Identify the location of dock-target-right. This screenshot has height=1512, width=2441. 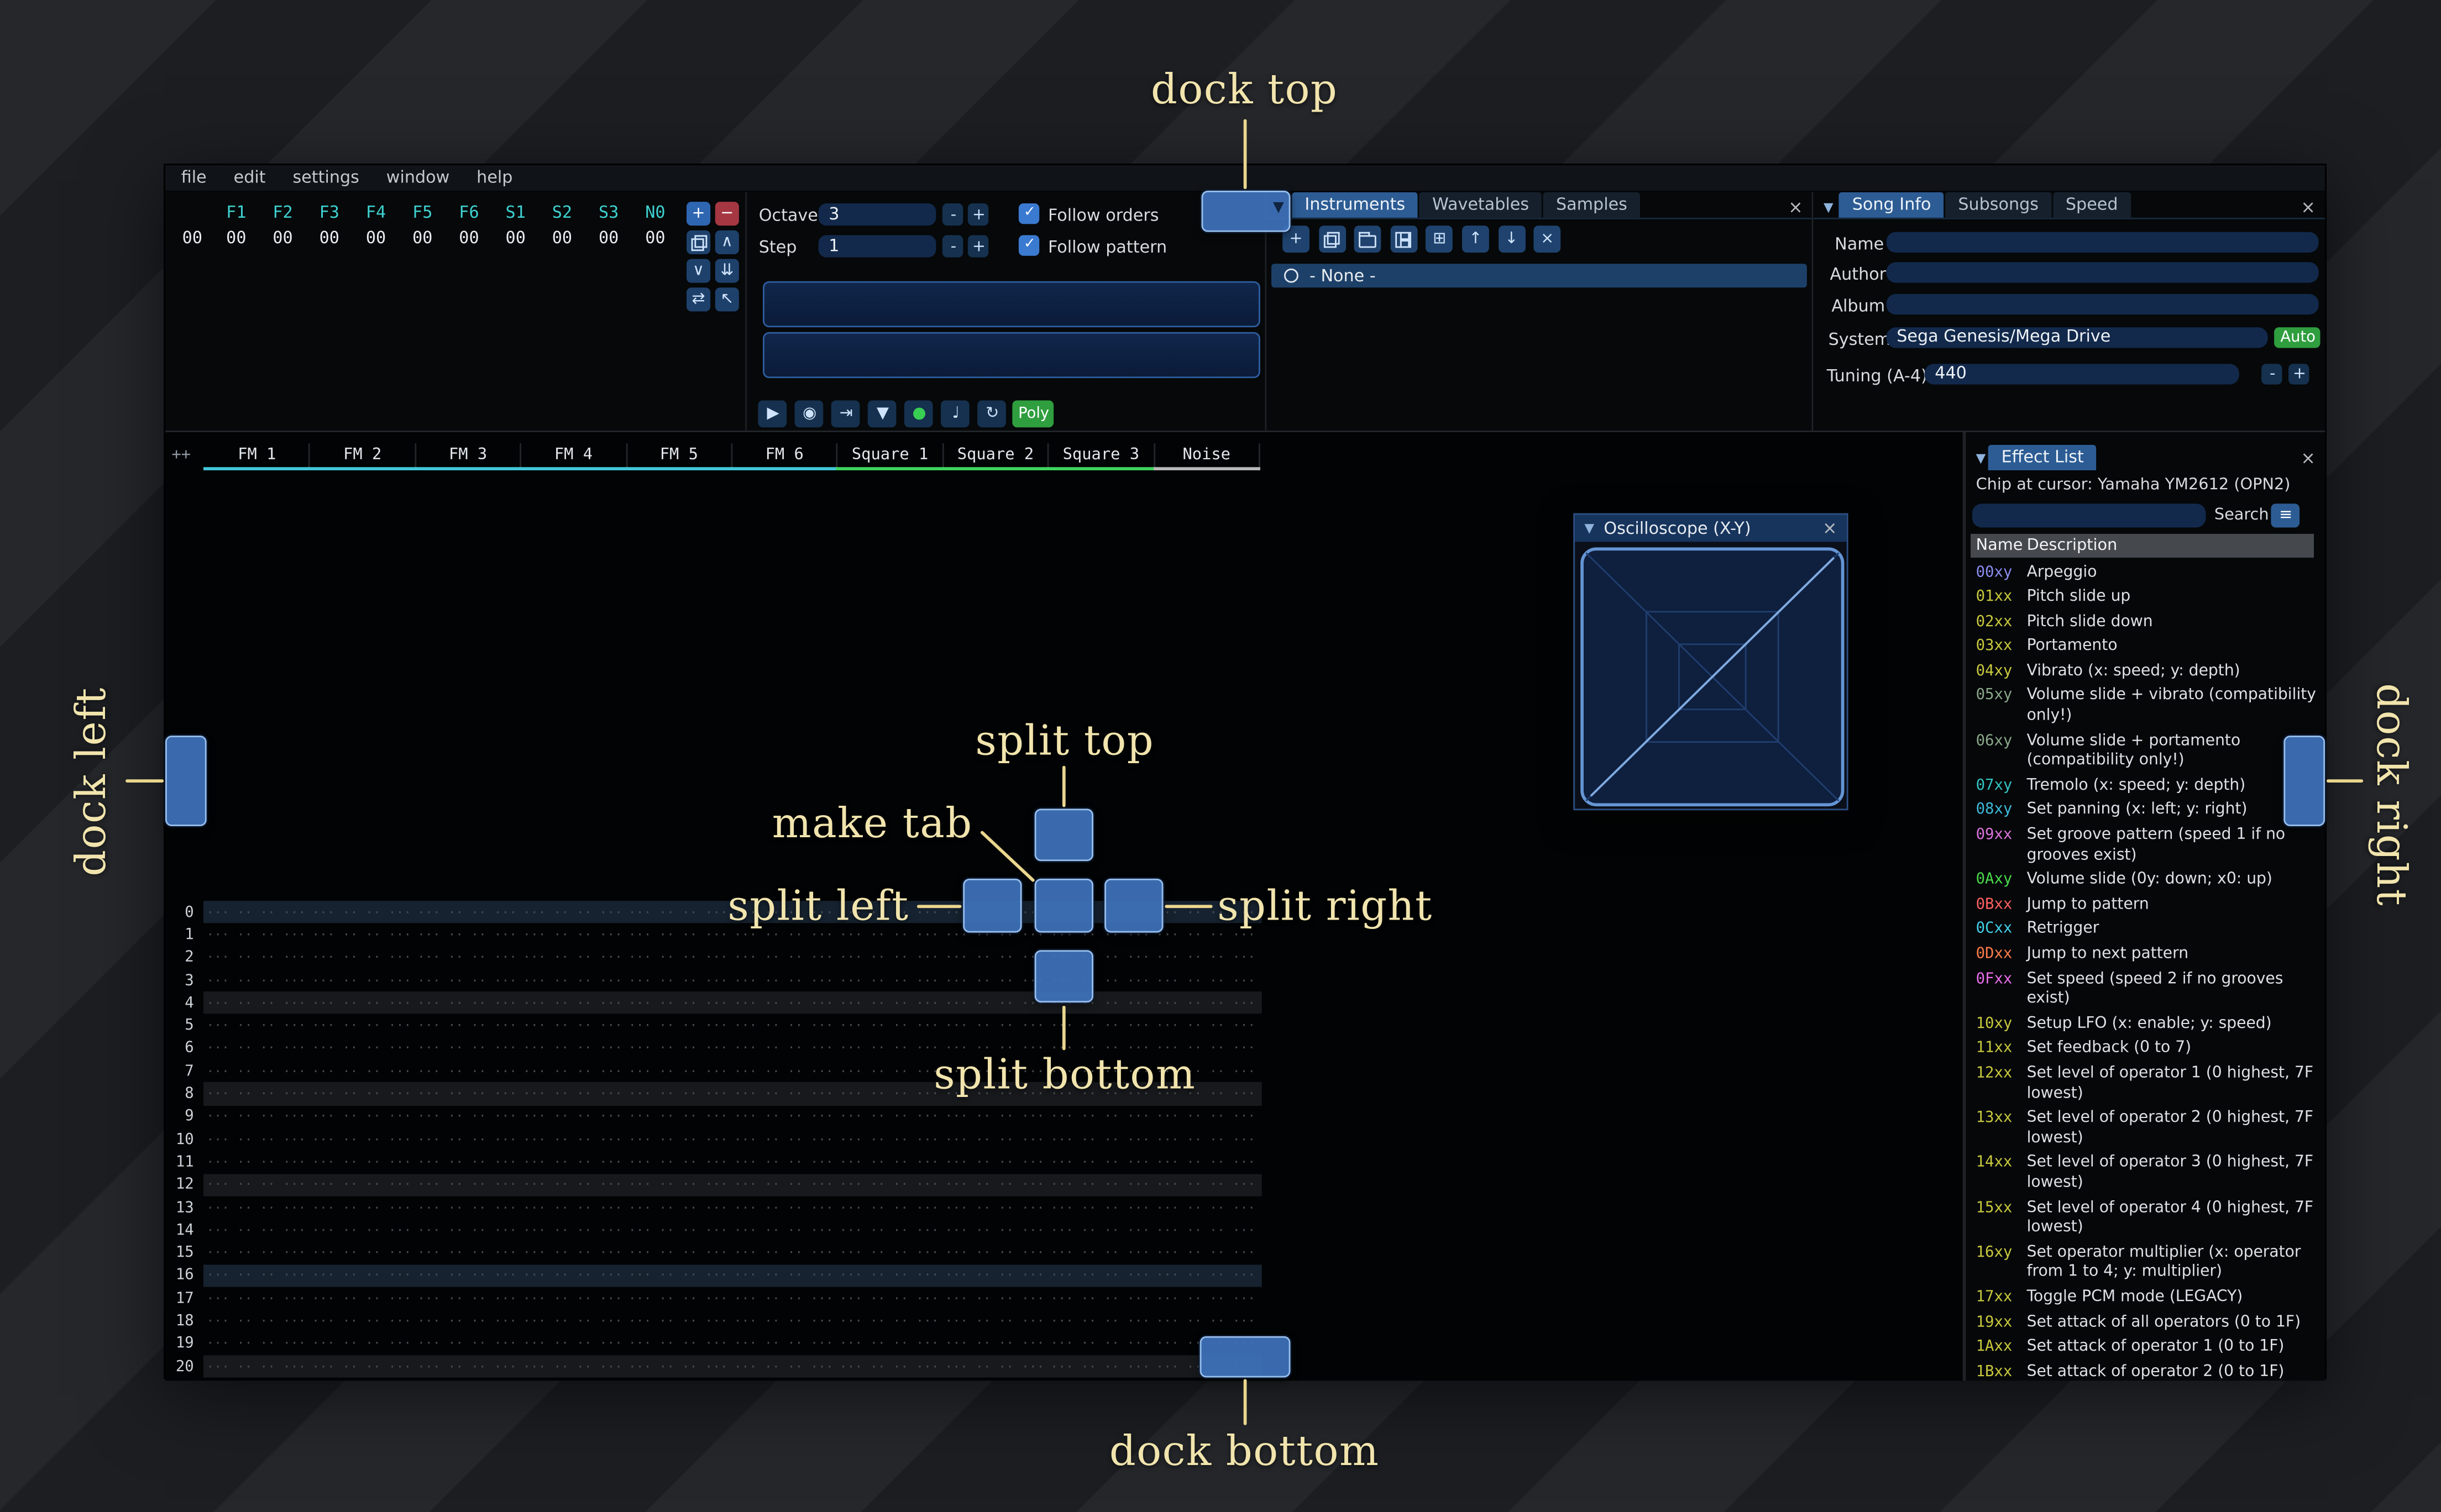
(2304, 781).